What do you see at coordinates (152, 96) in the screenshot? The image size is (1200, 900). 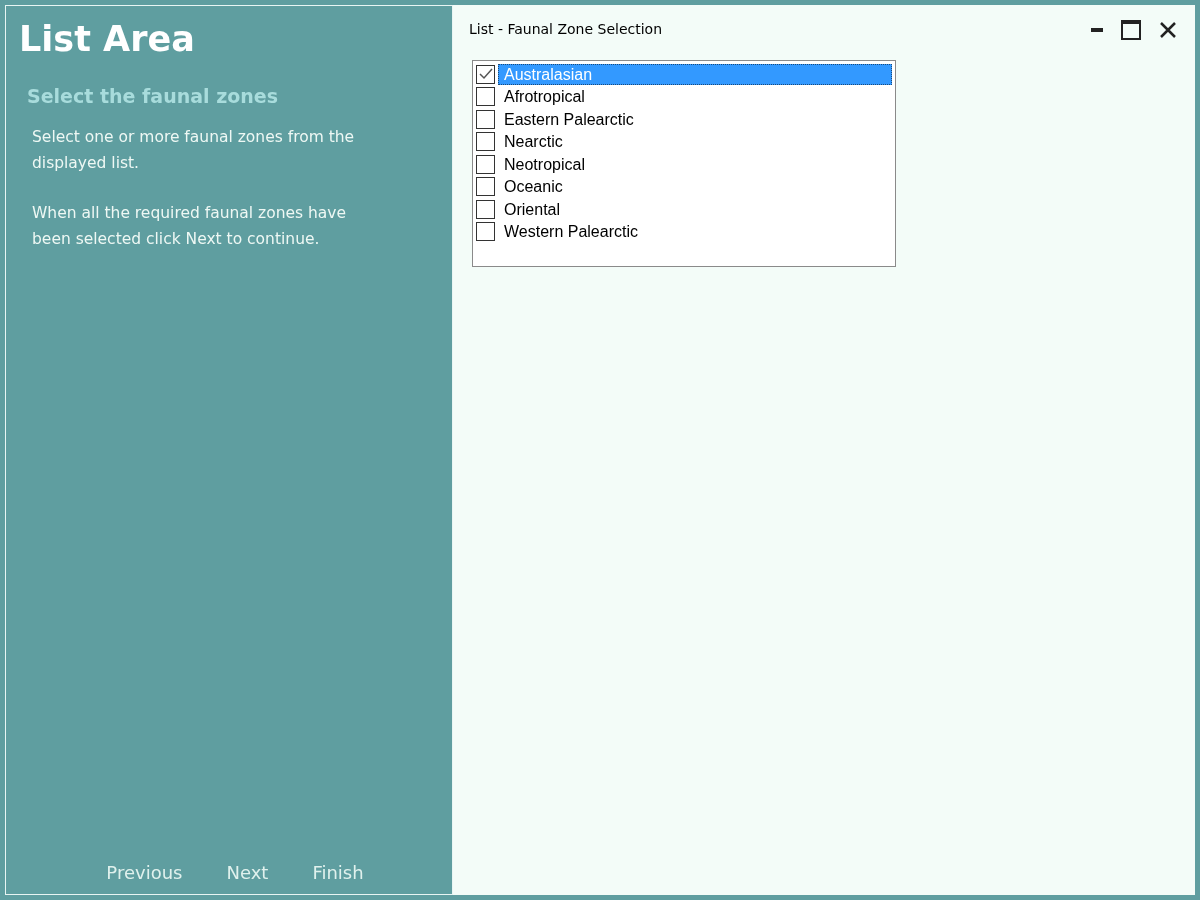 I see `sidebar-subtitle: Select the faunal zones` at bounding box center [152, 96].